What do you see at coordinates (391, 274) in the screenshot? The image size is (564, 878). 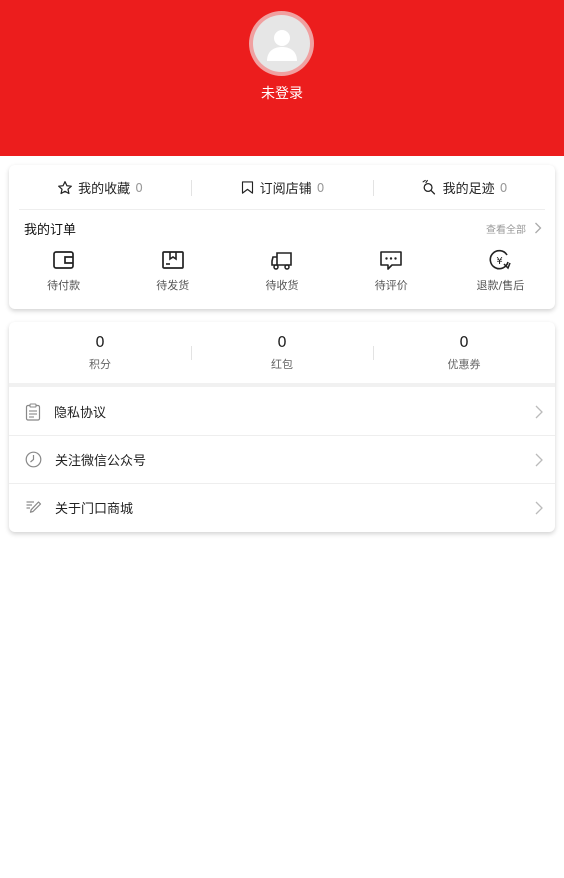 I see `order-pending-review: 待评价` at bounding box center [391, 274].